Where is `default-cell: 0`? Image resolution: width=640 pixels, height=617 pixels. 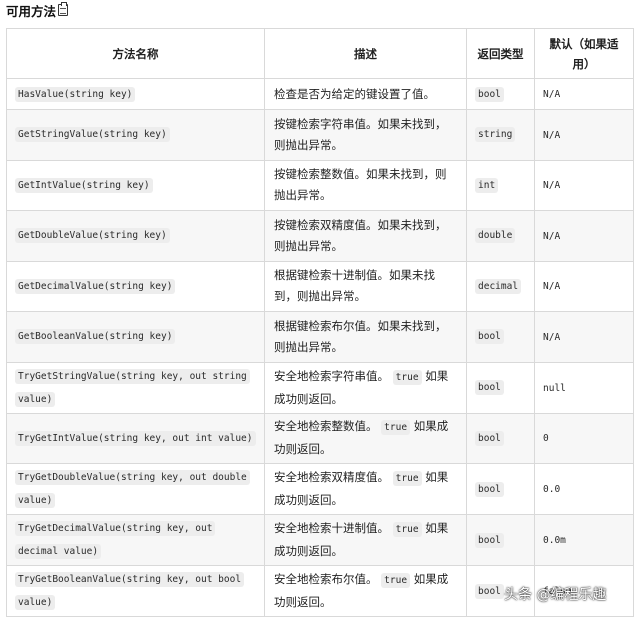
default-cell: 0 is located at coordinates (584, 438).